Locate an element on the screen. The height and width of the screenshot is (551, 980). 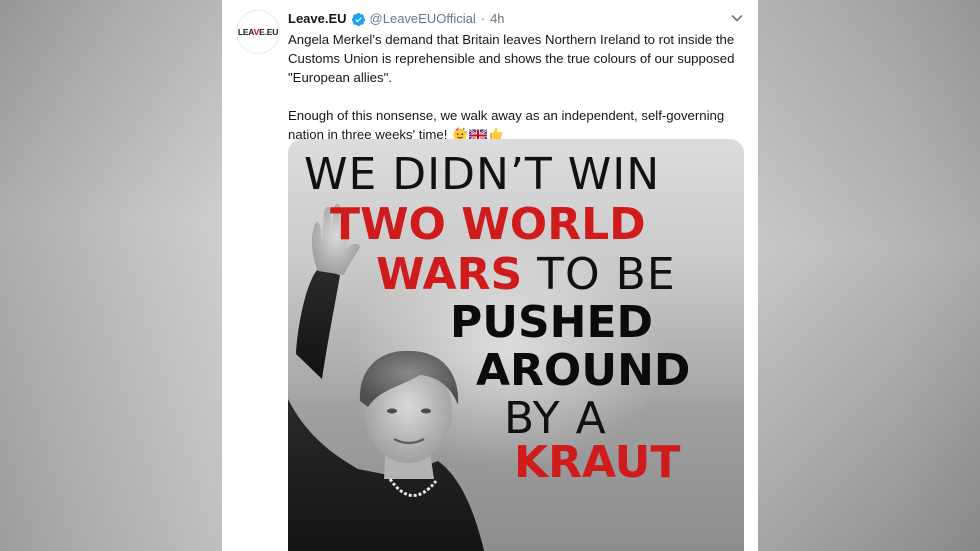
poster-line-1: WE DIDN’T WIN is located at coordinates (482, 174).